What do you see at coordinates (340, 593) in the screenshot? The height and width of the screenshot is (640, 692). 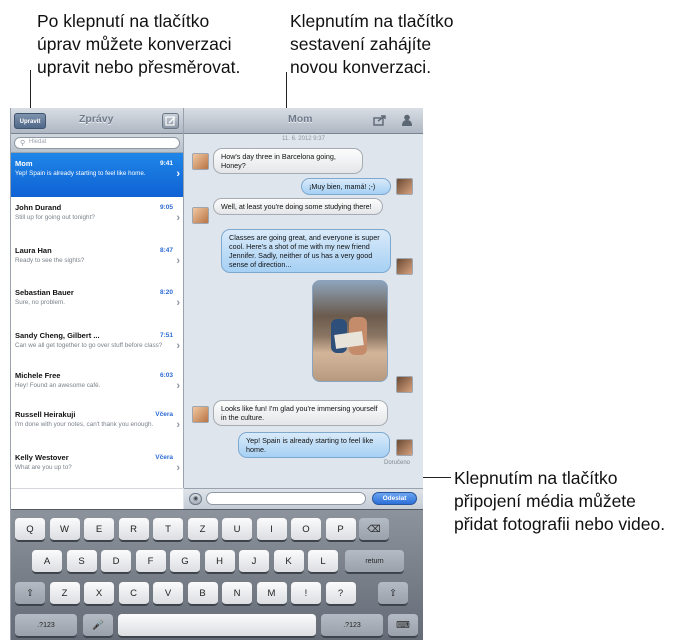 I see `key-question: ?` at bounding box center [340, 593].